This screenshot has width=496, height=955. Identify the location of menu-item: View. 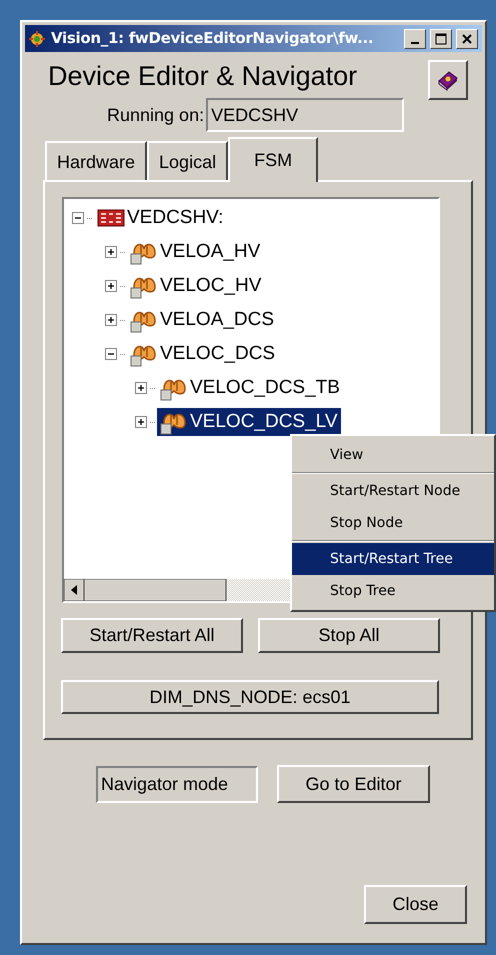
(393, 455).